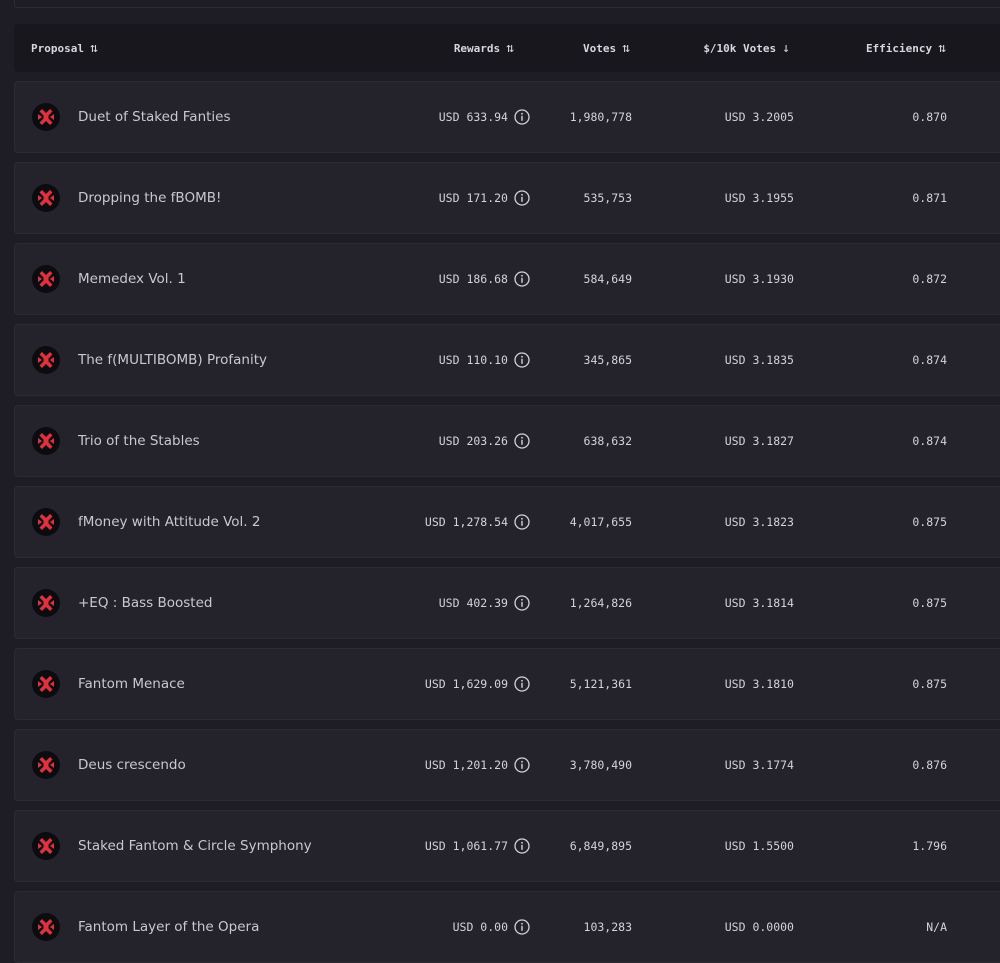  What do you see at coordinates (929, 117) in the screenshot?
I see `efficiency-value: 0.870` at bounding box center [929, 117].